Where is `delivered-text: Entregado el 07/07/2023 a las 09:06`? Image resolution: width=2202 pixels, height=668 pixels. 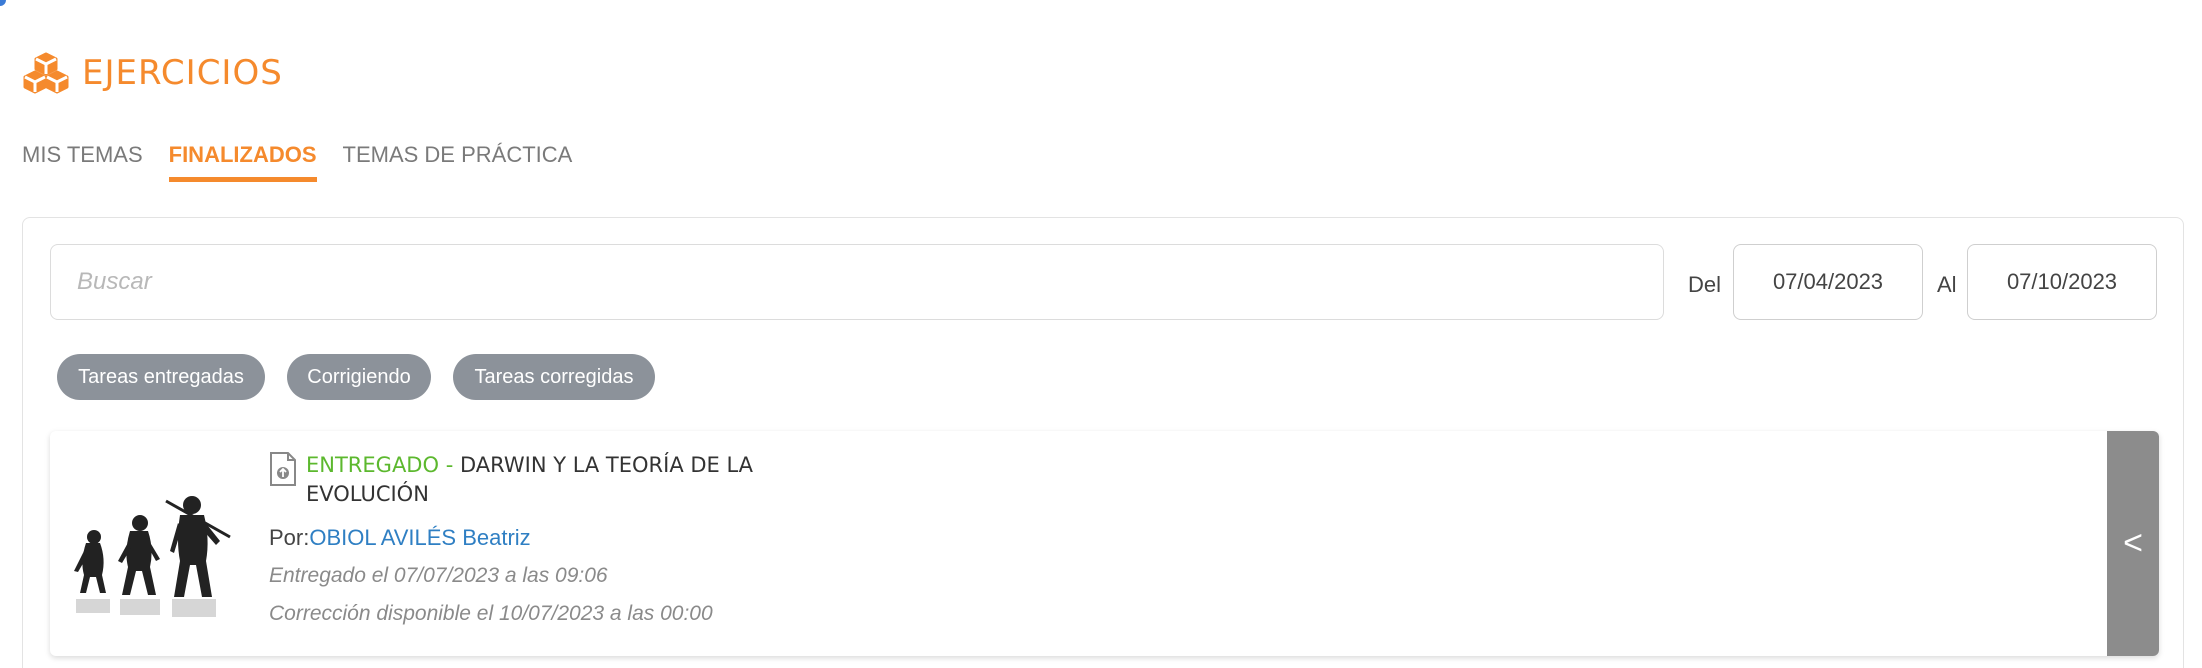 delivered-text: Entregado el 07/07/2023 a las 09:06 is located at coordinates (438, 575).